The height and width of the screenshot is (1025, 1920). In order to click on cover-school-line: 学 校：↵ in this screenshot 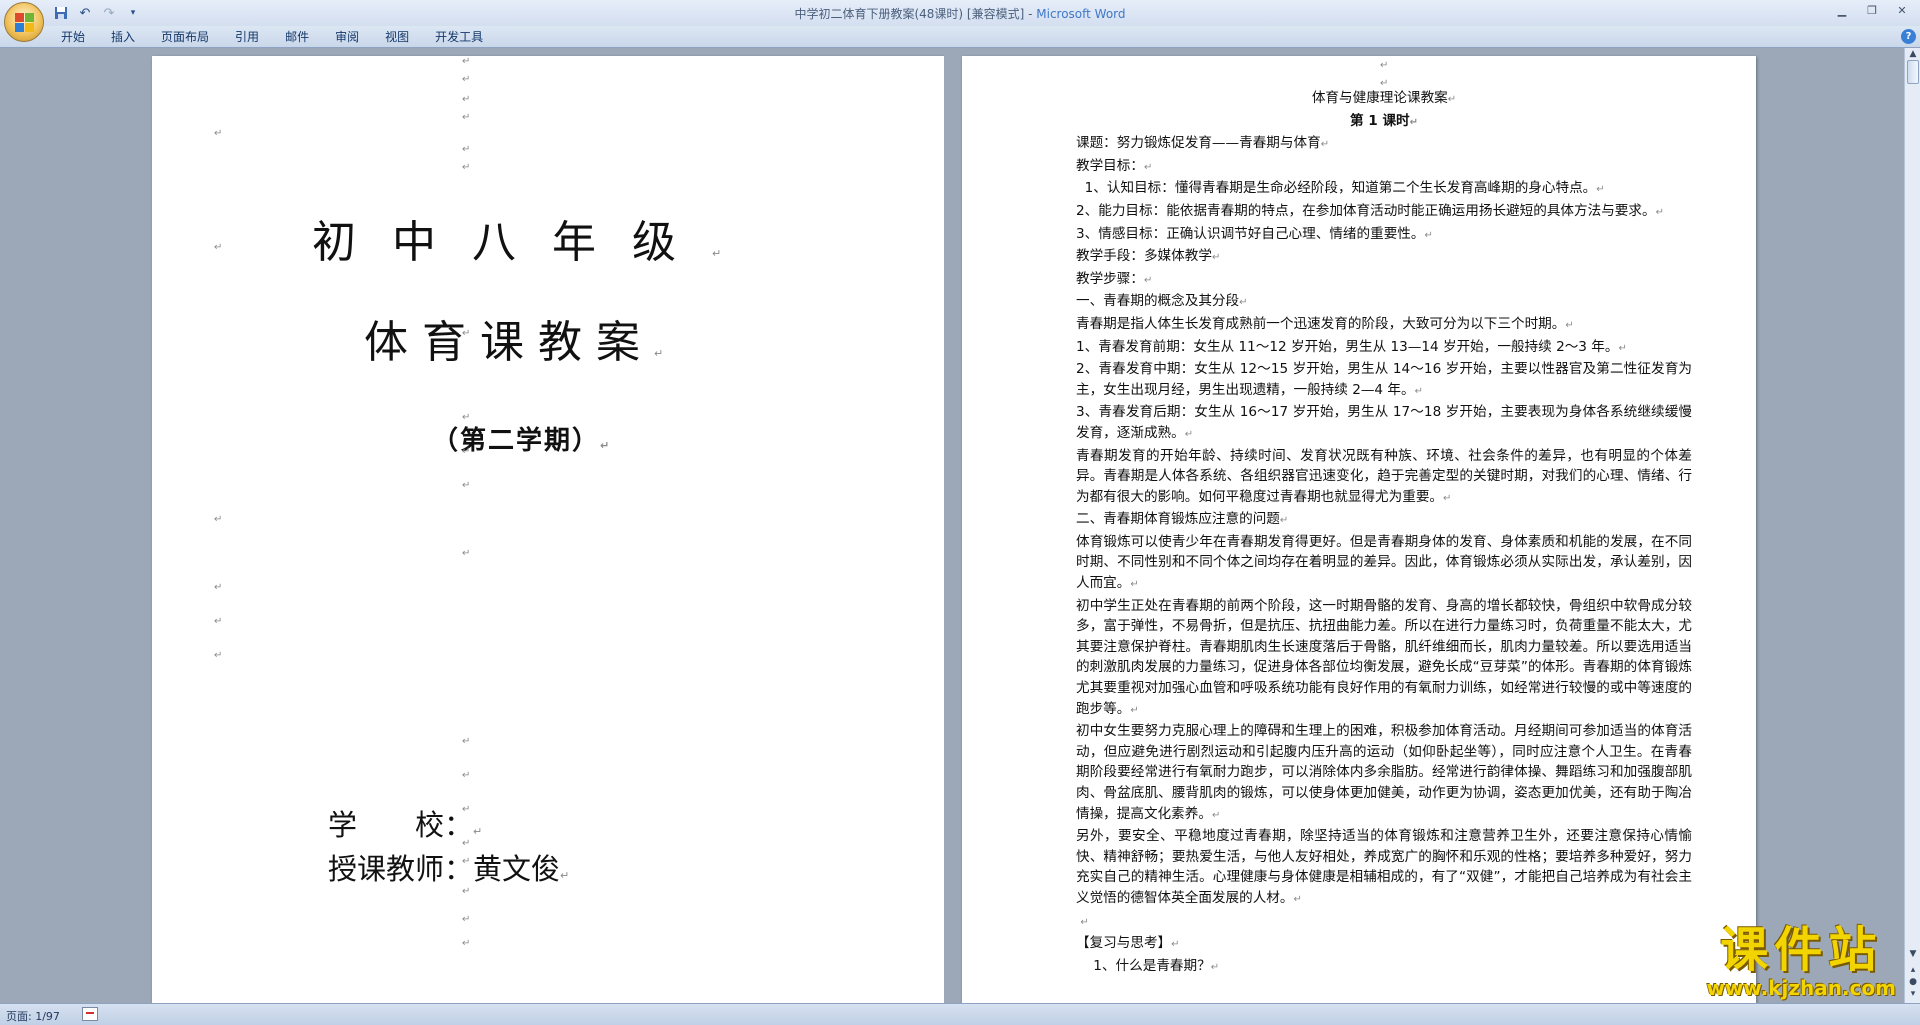, I will do `click(405, 823)`.